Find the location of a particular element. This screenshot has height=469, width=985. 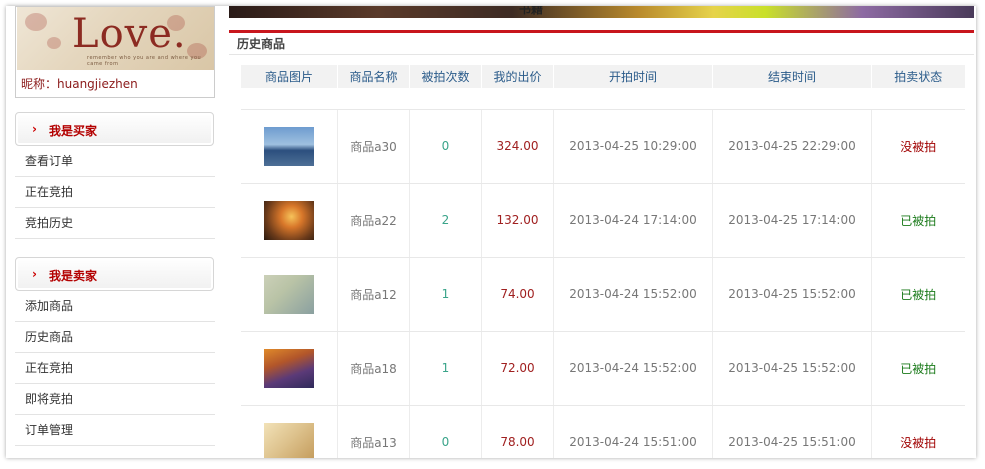

product-name: 商品a13 is located at coordinates (373, 431).